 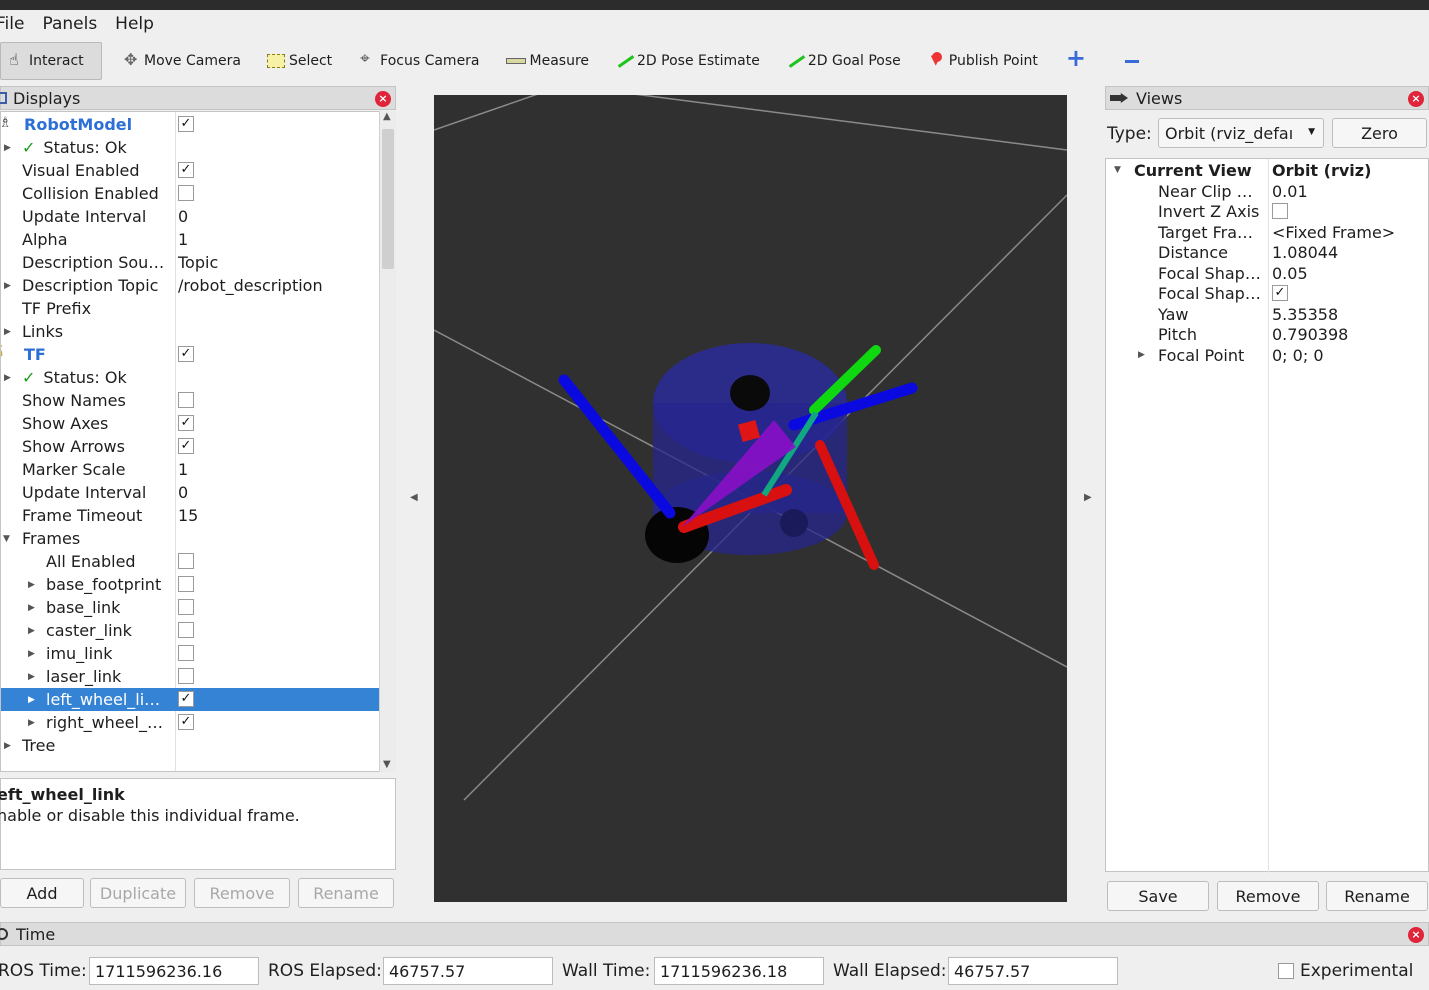 I want to click on caster-link-checkbox, so click(x=186, y=630).